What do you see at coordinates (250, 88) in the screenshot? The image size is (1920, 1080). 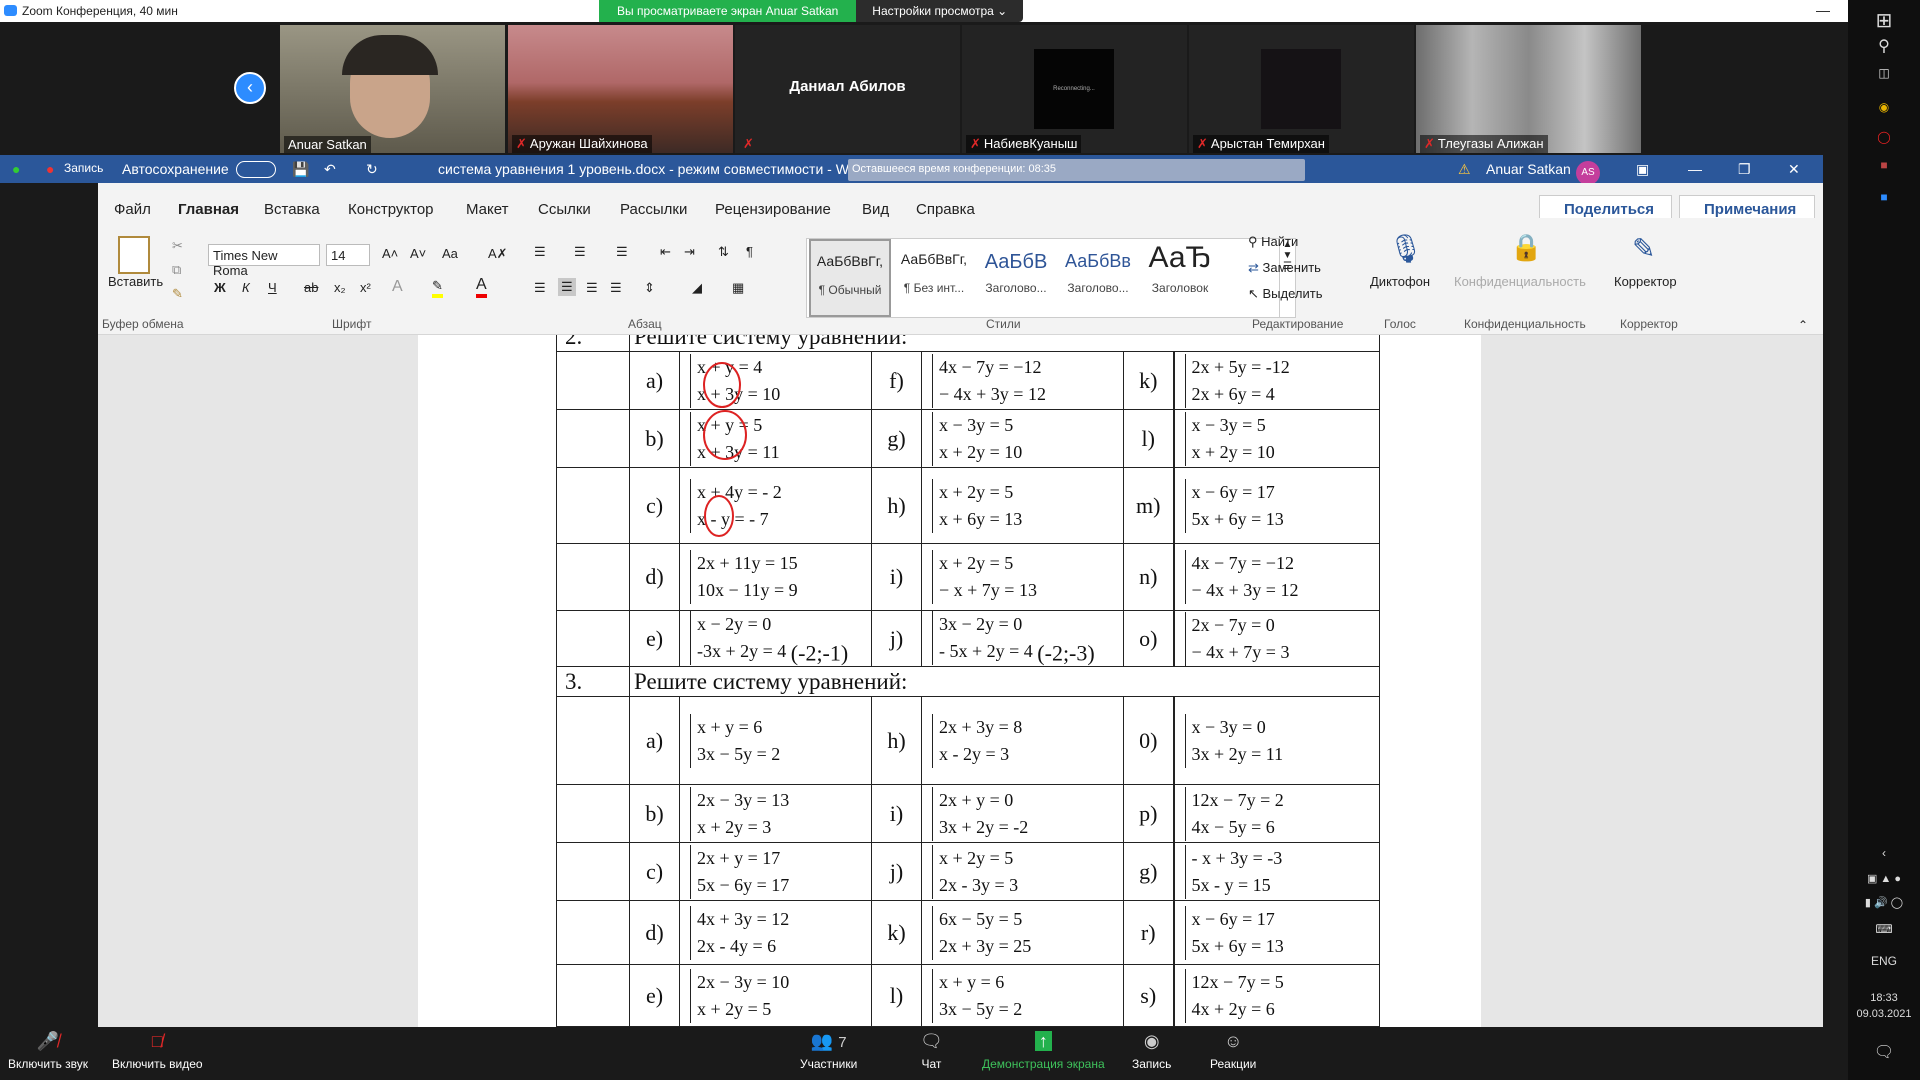 I see `previous-page-button: ‹` at bounding box center [250, 88].